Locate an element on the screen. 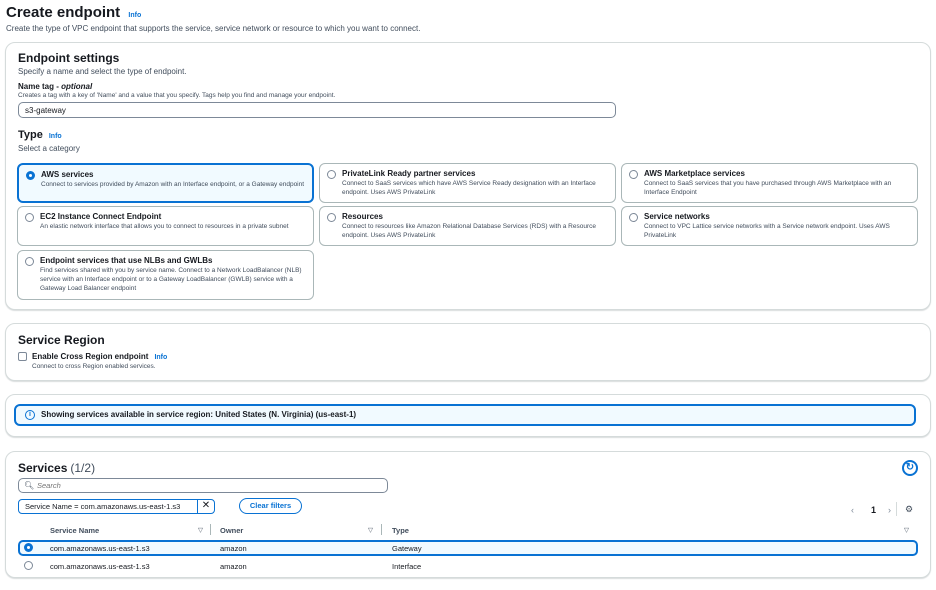 The width and height of the screenshot is (936, 590). page-title: Create endpoint is located at coordinates (63, 12).